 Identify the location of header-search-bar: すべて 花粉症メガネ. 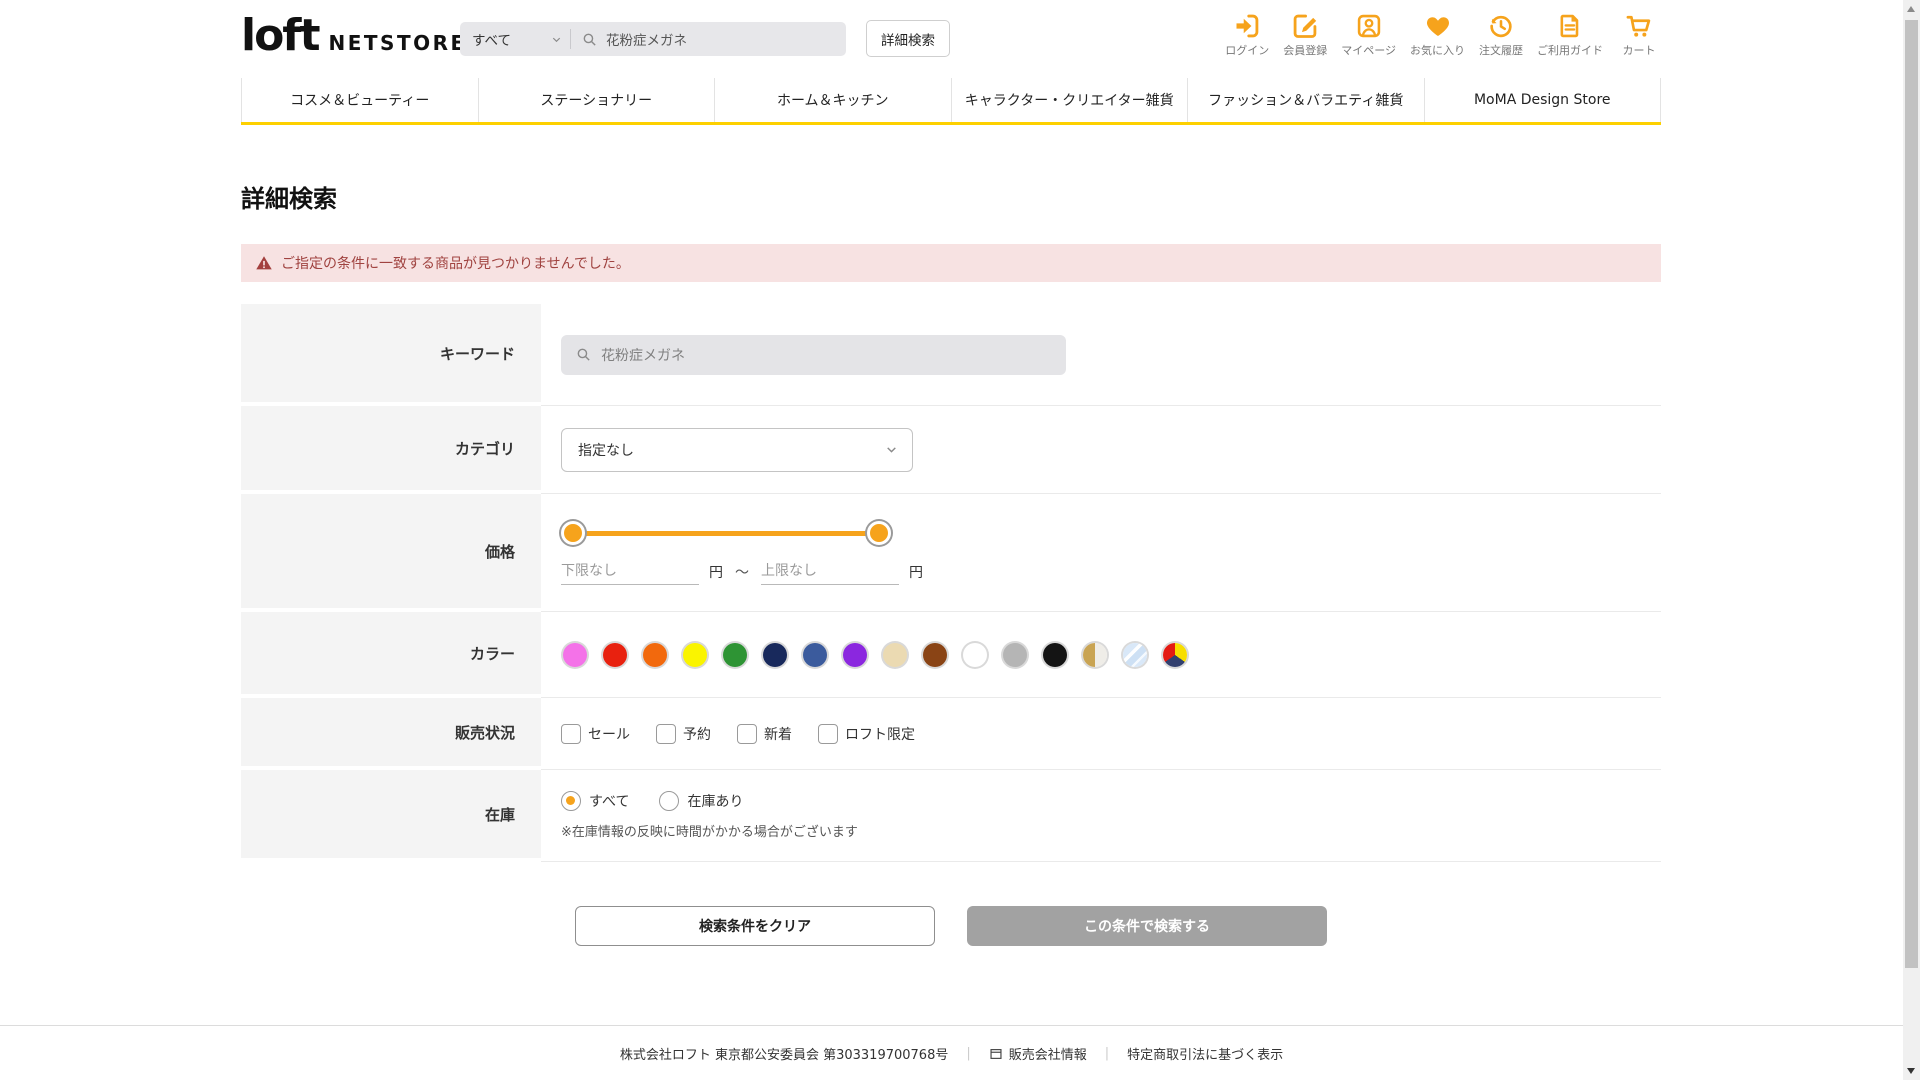
(653, 39).